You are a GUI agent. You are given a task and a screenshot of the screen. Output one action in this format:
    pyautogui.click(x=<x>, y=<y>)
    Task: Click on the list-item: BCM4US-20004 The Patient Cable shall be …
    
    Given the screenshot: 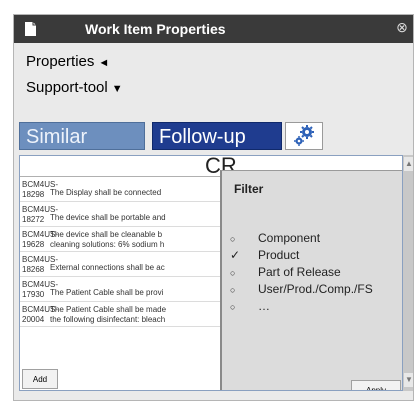 What is the action you would take?
    pyautogui.click(x=120, y=315)
    